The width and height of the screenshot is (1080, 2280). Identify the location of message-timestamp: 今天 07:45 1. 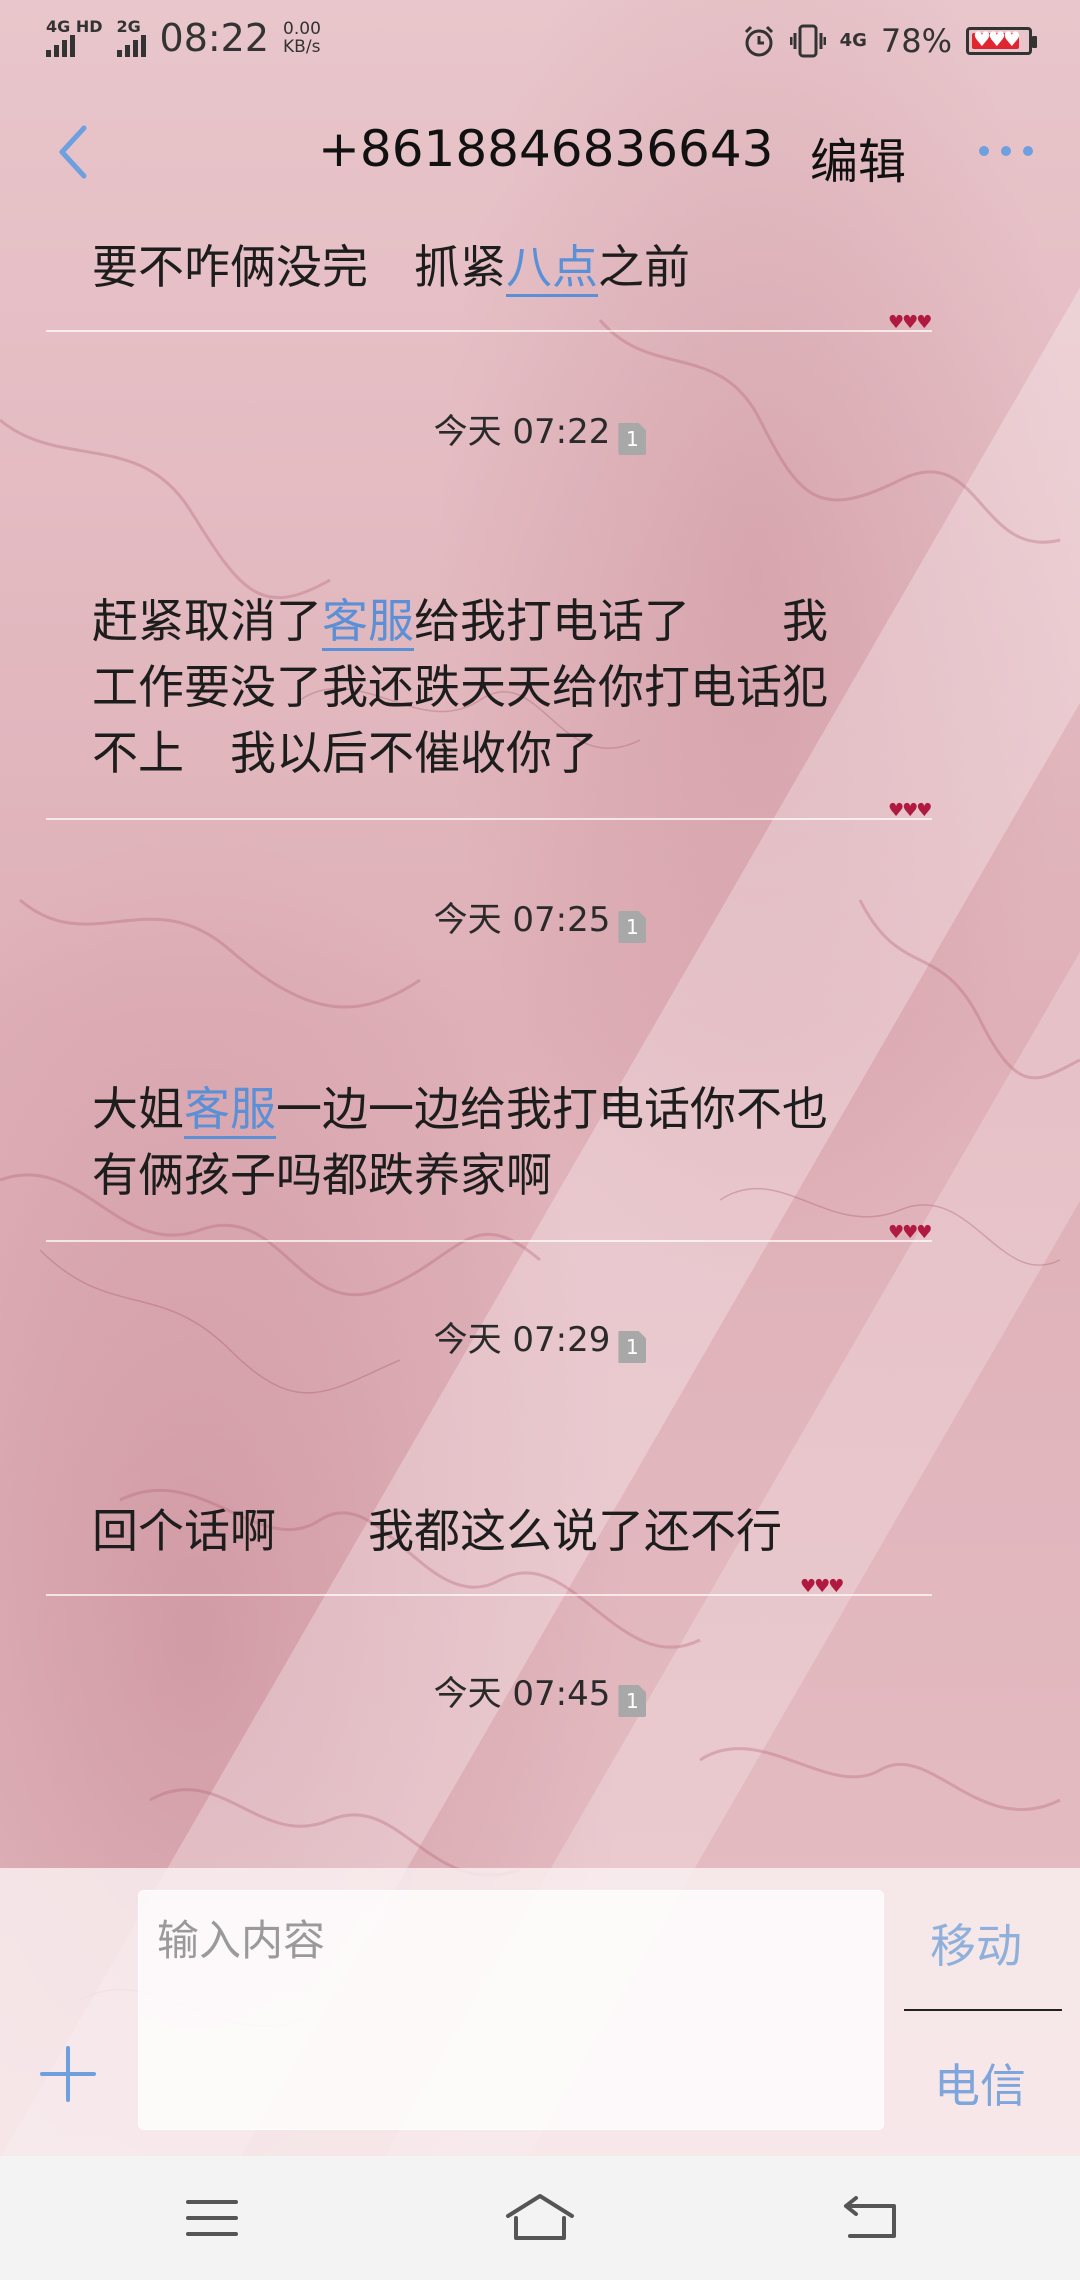
(540, 1691).